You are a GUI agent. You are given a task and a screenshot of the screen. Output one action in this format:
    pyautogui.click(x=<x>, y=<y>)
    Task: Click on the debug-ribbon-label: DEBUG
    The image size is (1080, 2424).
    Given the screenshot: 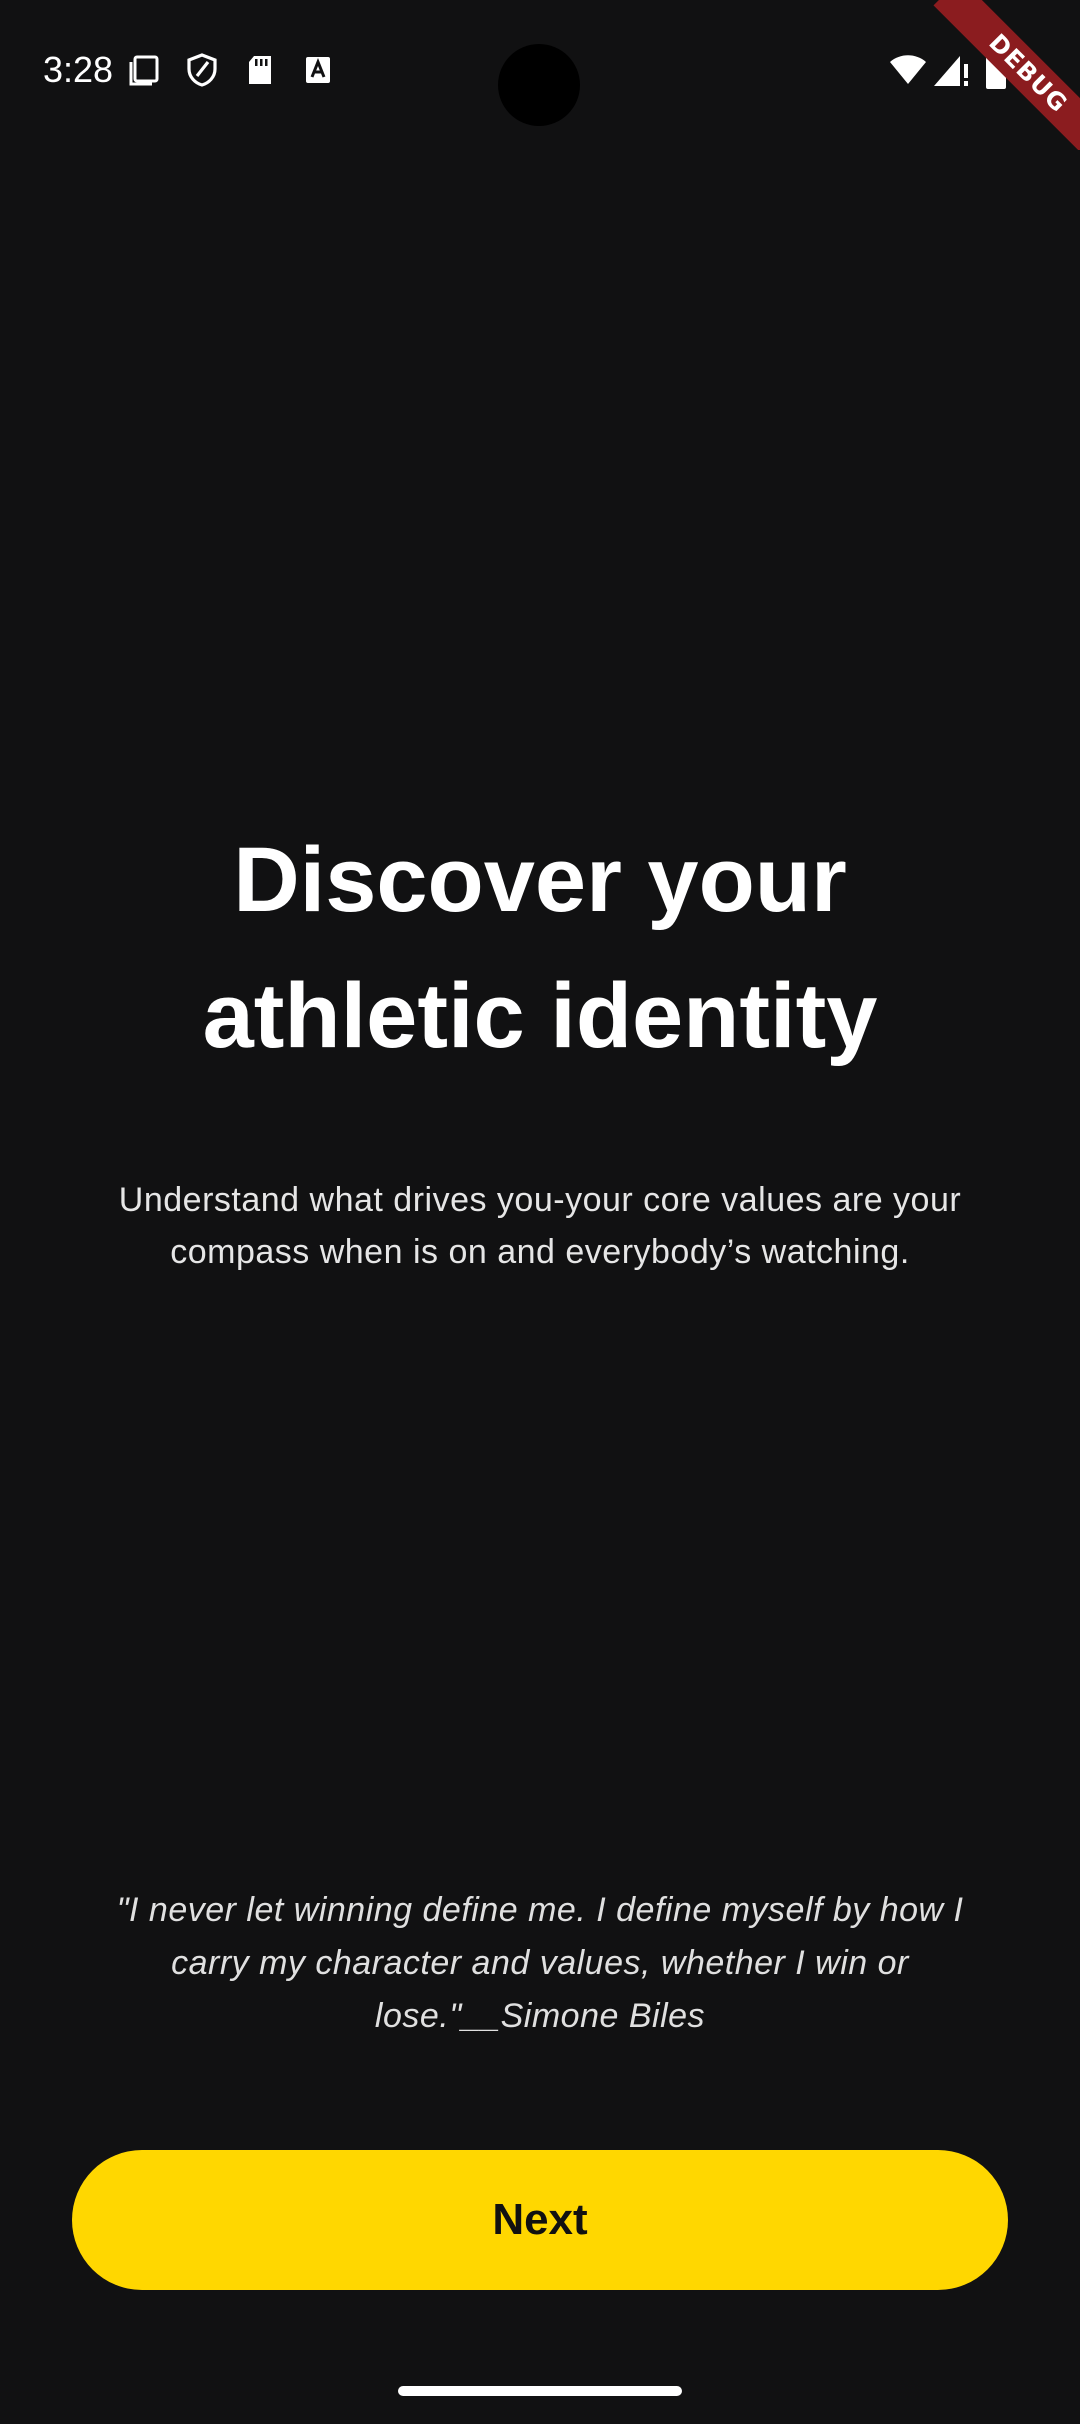 What is the action you would take?
    pyautogui.click(x=1006, y=75)
    